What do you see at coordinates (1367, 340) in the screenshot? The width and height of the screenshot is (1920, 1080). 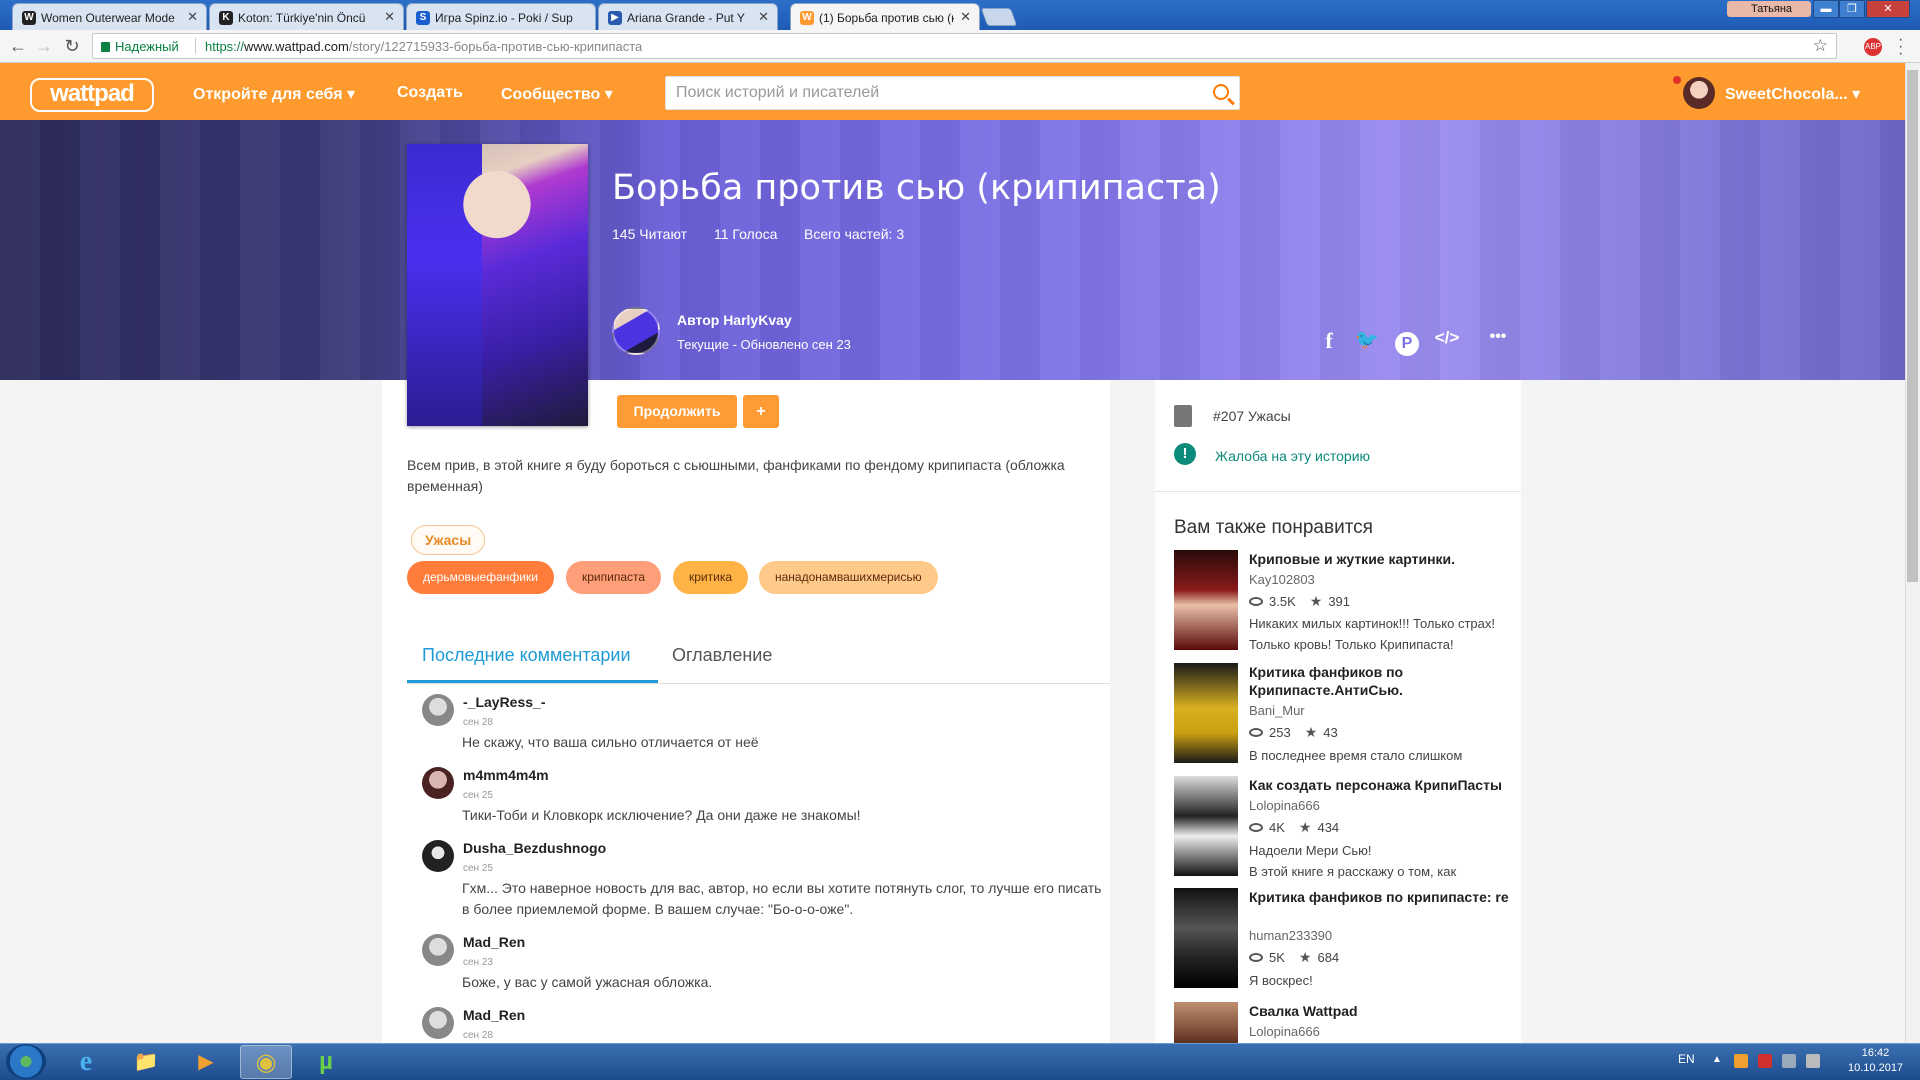 I see `twitter-icon: 🐦` at bounding box center [1367, 340].